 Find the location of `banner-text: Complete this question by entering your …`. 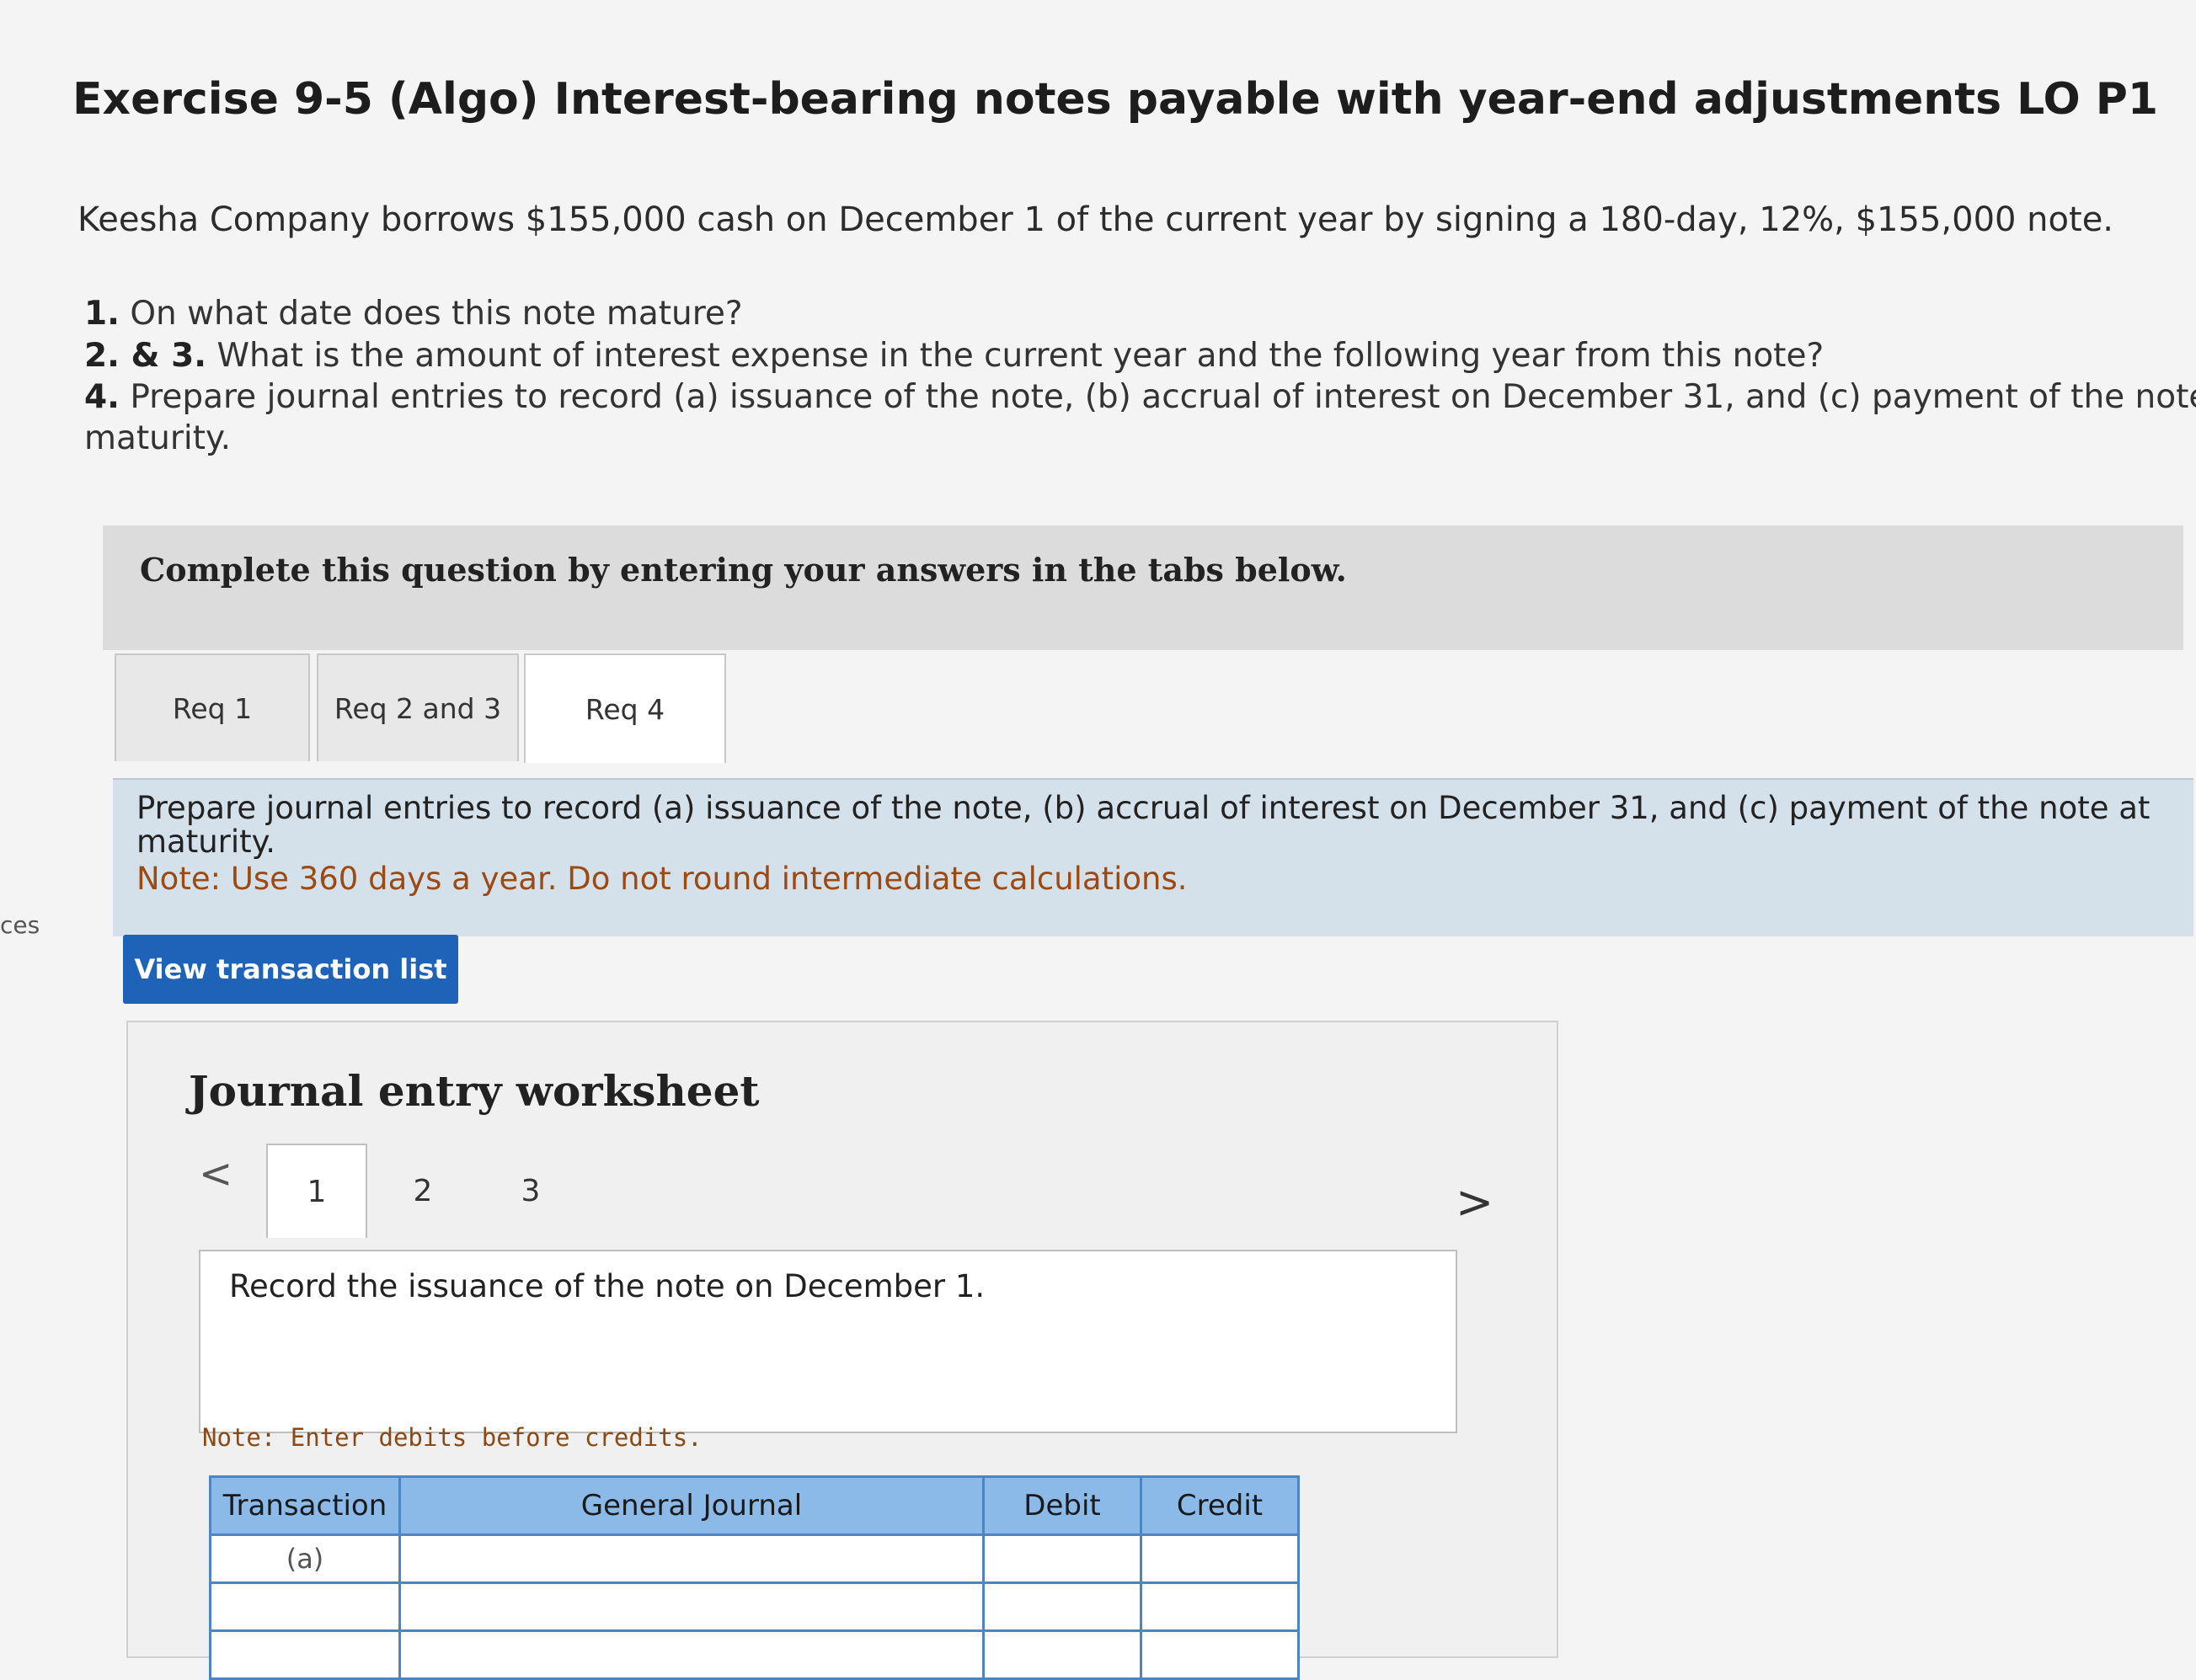

banner-text: Complete this question by entering your … is located at coordinates (743, 570).